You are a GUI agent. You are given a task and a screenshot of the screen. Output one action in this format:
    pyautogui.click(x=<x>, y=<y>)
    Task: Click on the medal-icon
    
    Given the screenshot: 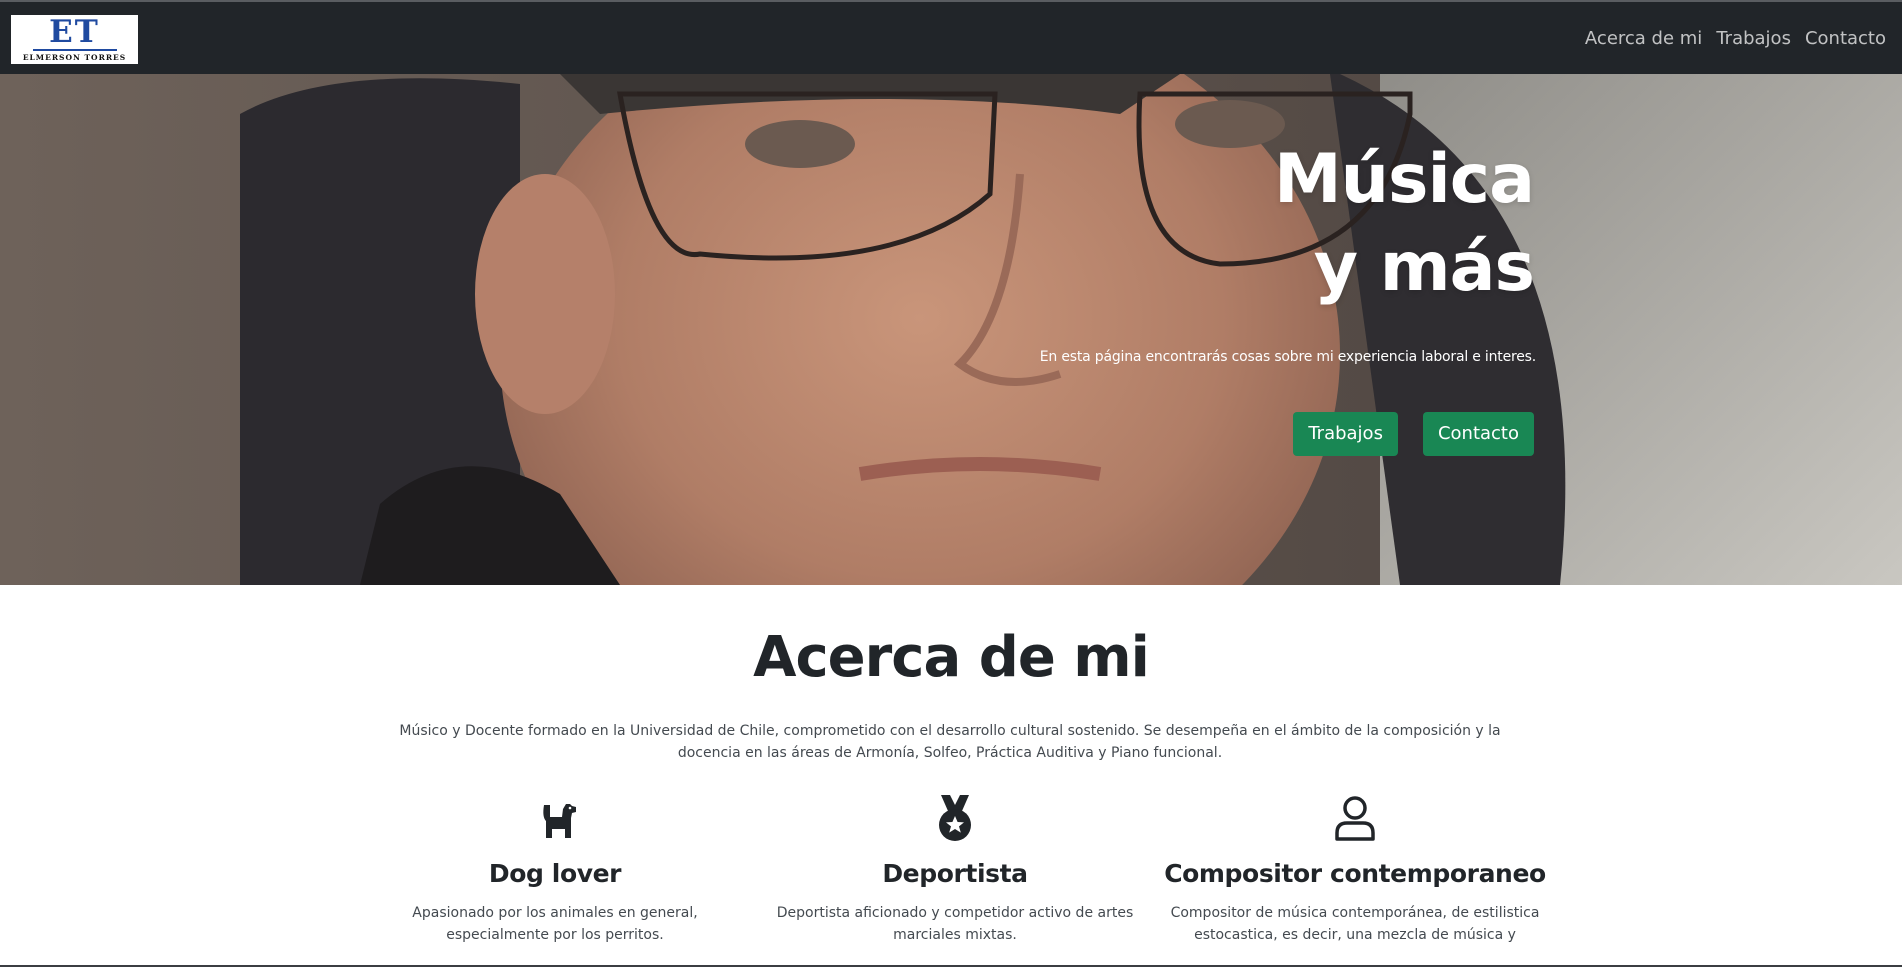 What is the action you would take?
    pyautogui.click(x=955, y=818)
    